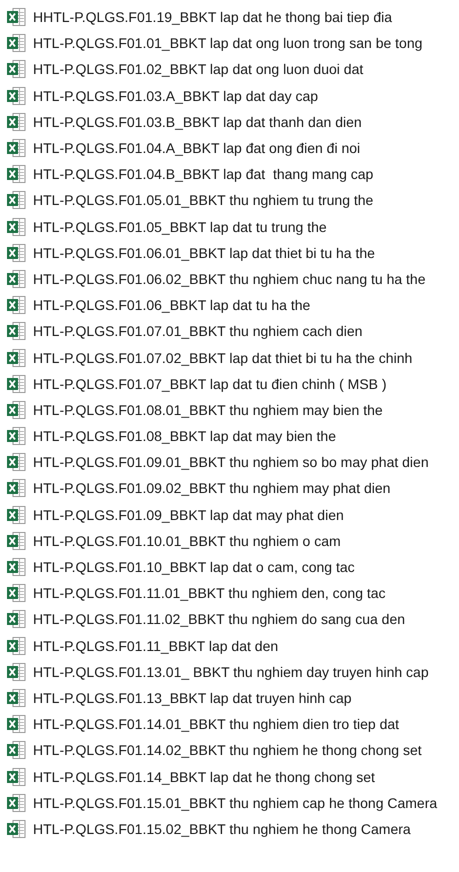  I want to click on file-name: HTL-P.QLGS.F01.14.01_BBKT thu nghiem dien tro tiep dat, so click(216, 724).